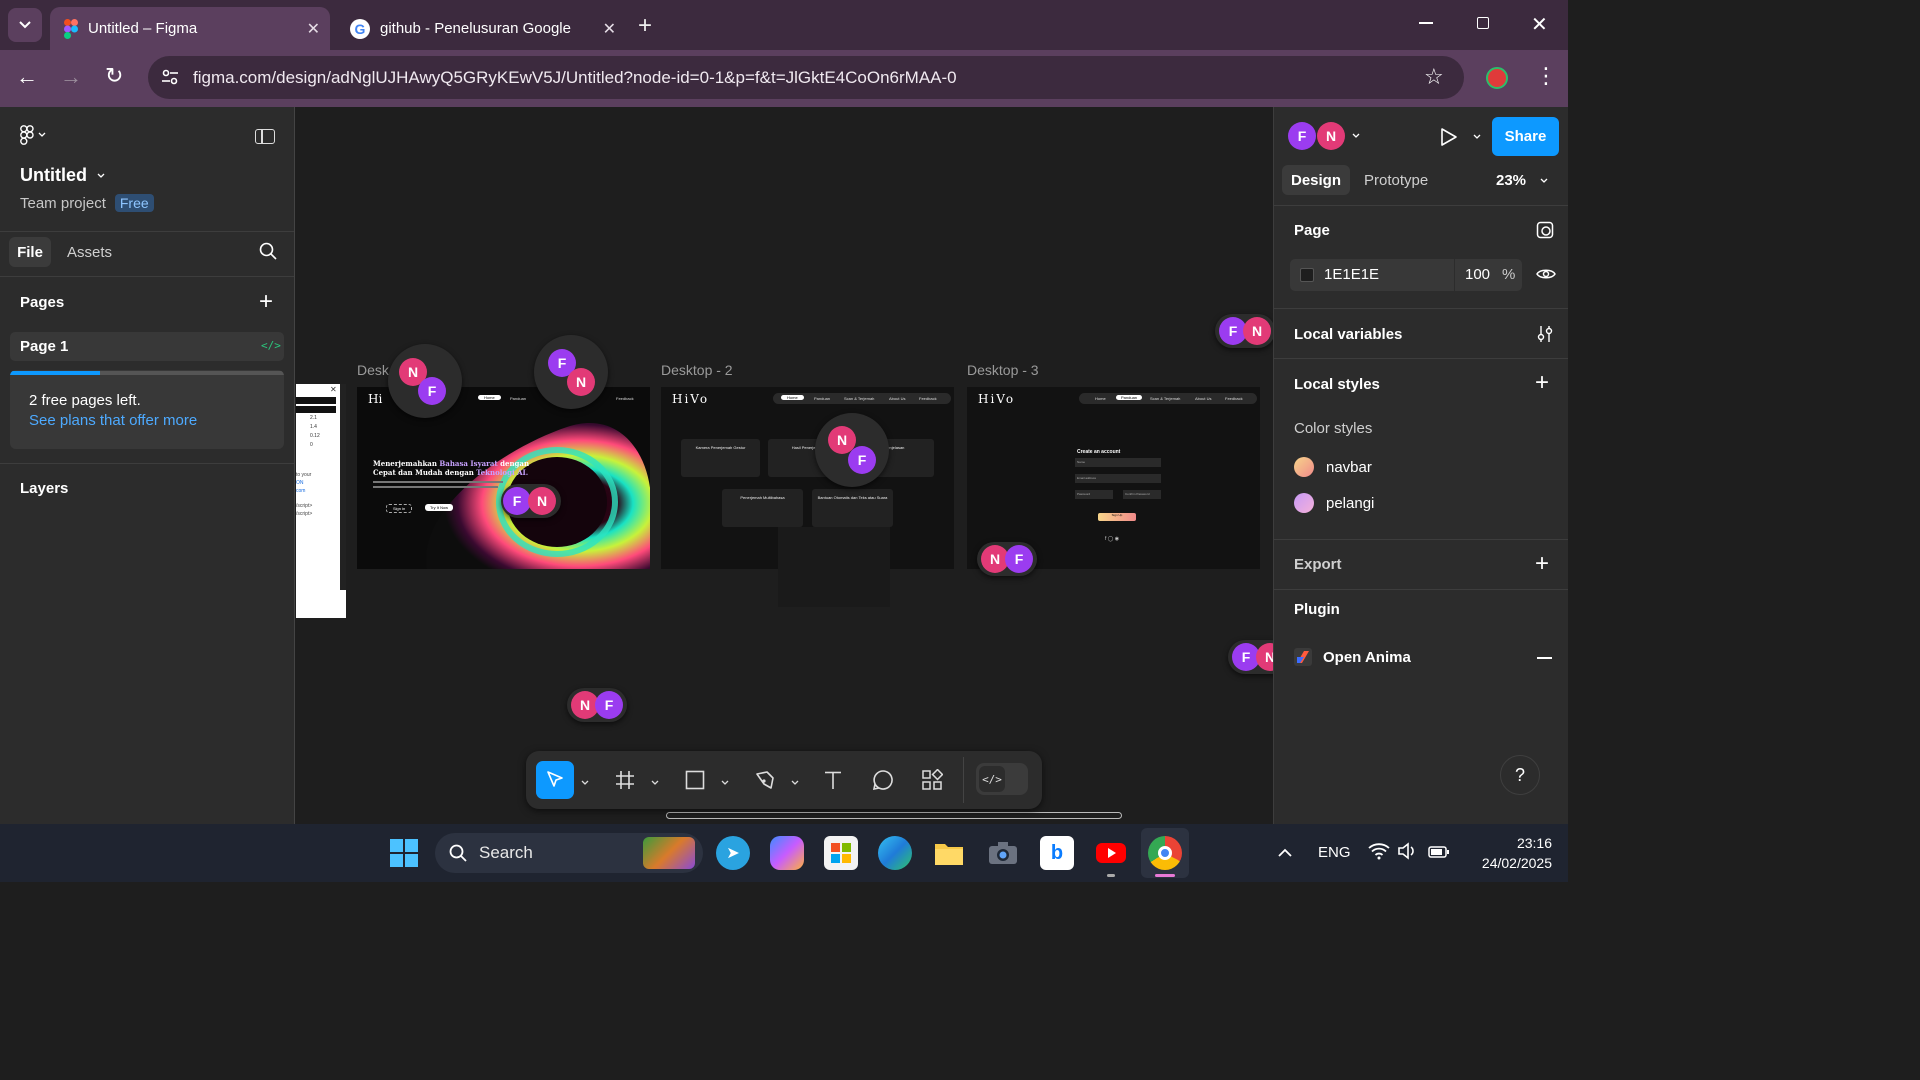 The image size is (1920, 1080). What do you see at coordinates (841, 853) in the screenshot?
I see `microsoft-store-icon` at bounding box center [841, 853].